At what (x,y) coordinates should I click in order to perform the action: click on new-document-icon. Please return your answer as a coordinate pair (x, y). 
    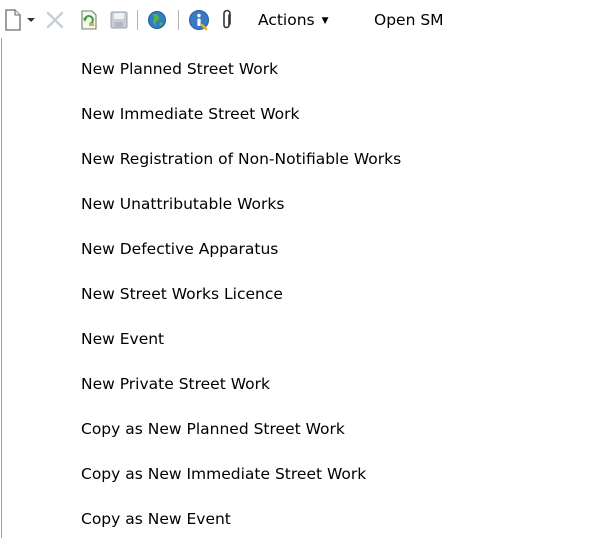
    Looking at the image, I should click on (13, 20).